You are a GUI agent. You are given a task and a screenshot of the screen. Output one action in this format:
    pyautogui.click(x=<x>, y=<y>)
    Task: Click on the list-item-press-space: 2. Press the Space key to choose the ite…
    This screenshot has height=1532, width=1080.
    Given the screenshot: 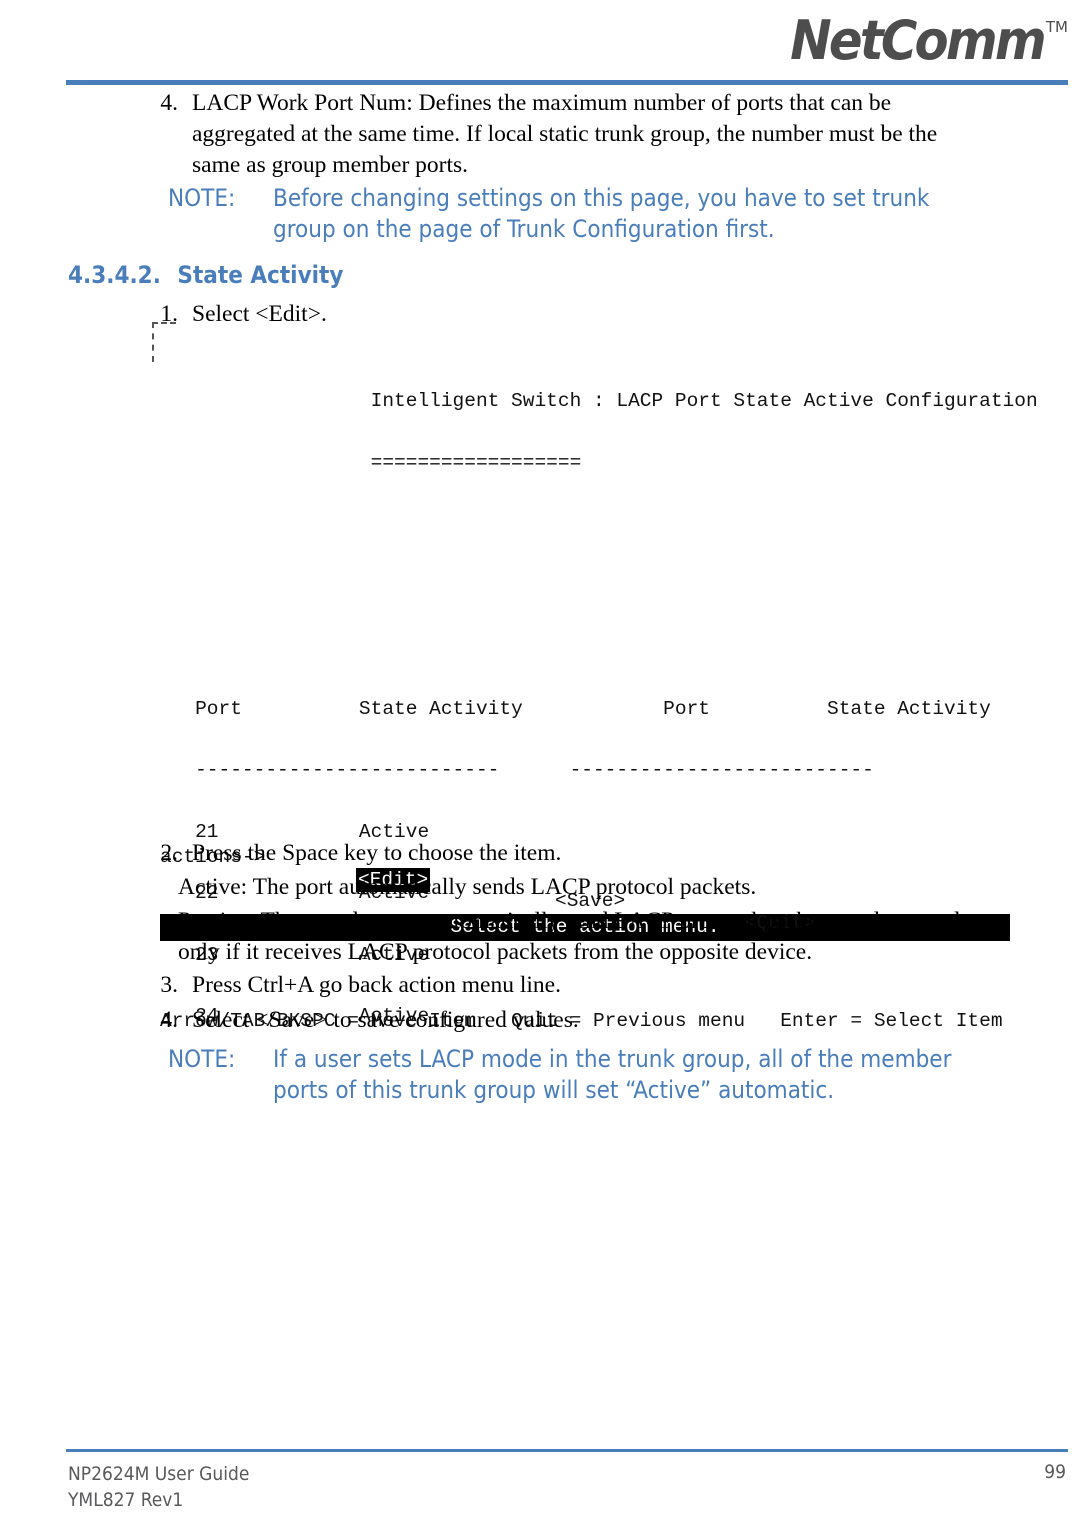 What is the action you would take?
    pyautogui.click(x=563, y=853)
    